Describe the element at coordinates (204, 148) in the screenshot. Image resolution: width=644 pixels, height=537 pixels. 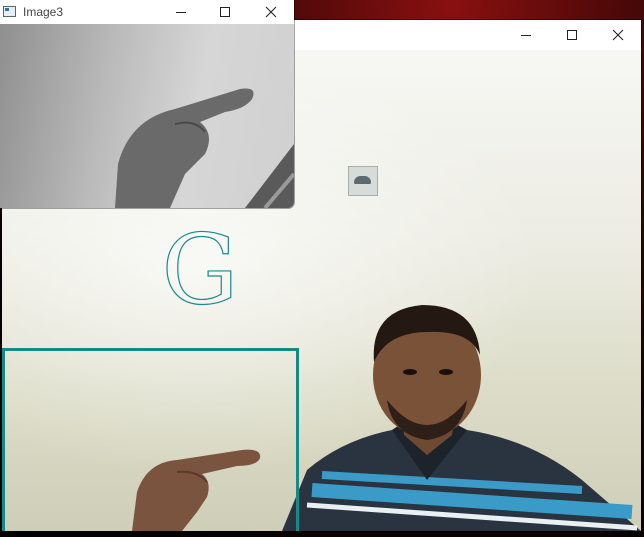
I see `grayscale-hand` at that location.